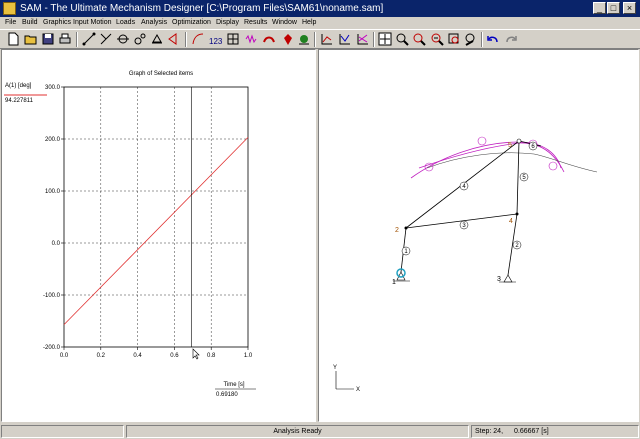 Image resolution: width=640 pixels, height=439 pixels. Describe the element at coordinates (402, 39) in the screenshot. I see `zoom-icon` at that location.